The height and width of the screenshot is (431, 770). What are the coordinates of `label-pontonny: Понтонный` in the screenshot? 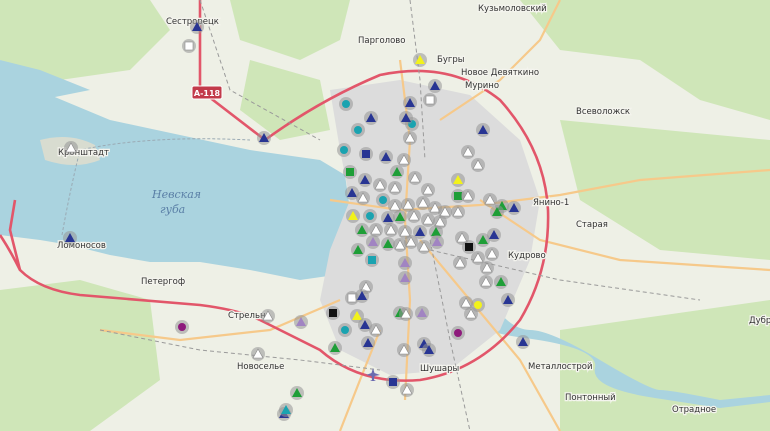 It's located at (590, 398).